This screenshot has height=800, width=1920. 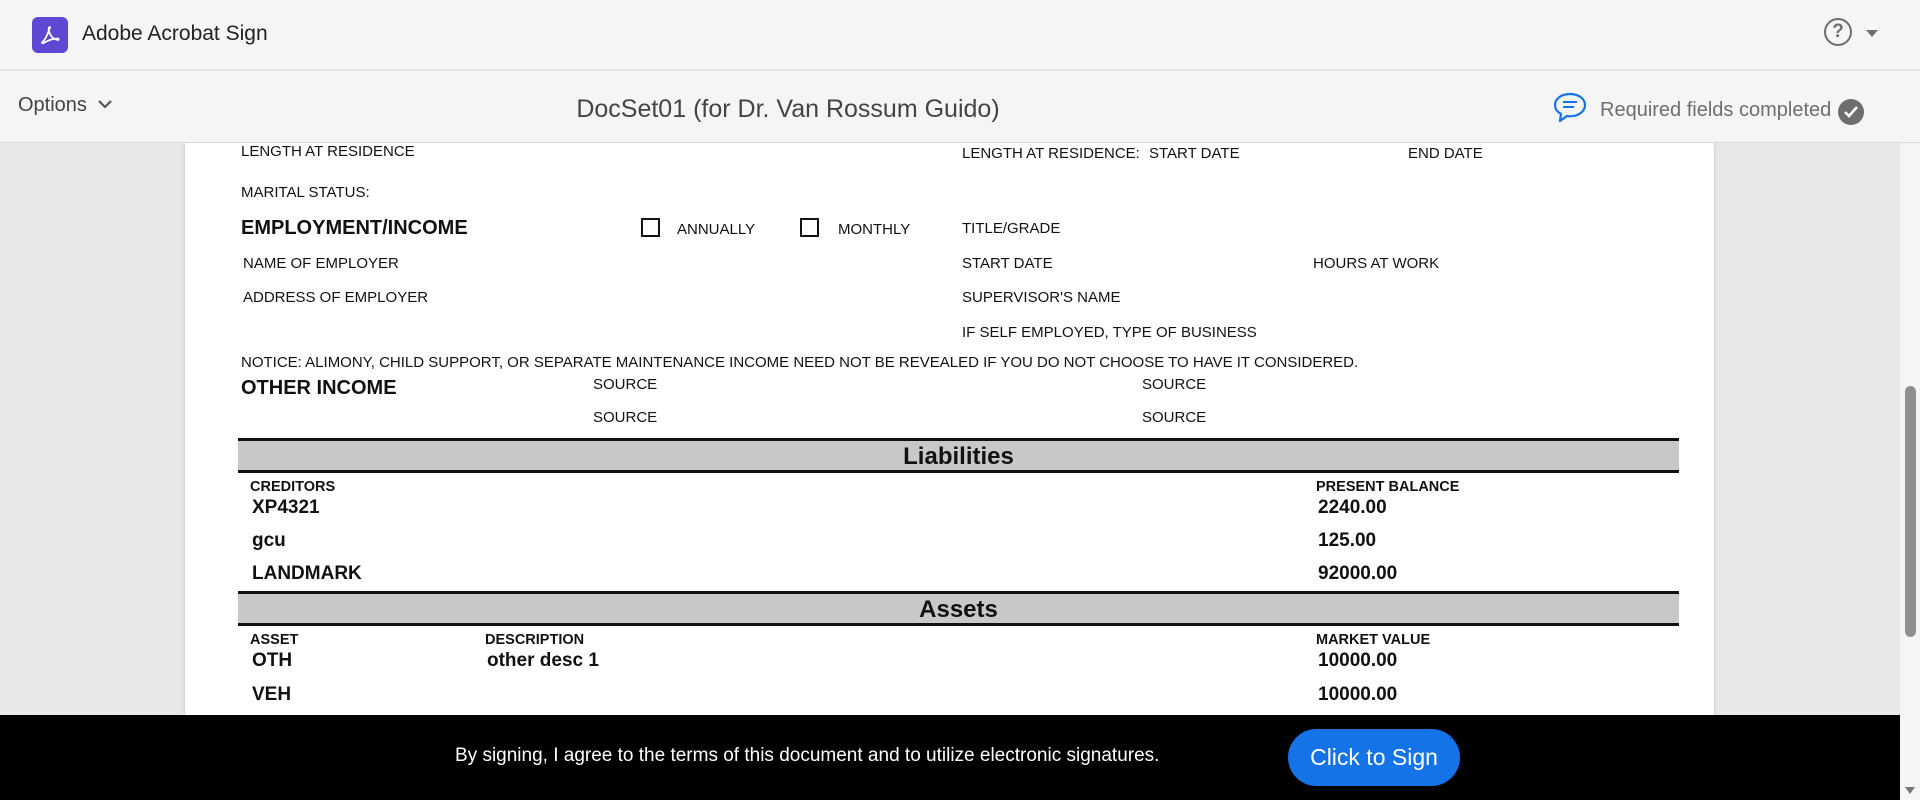 I want to click on document-title: DocSet01 (for Dr. Van Rossum Guido), so click(x=788, y=109).